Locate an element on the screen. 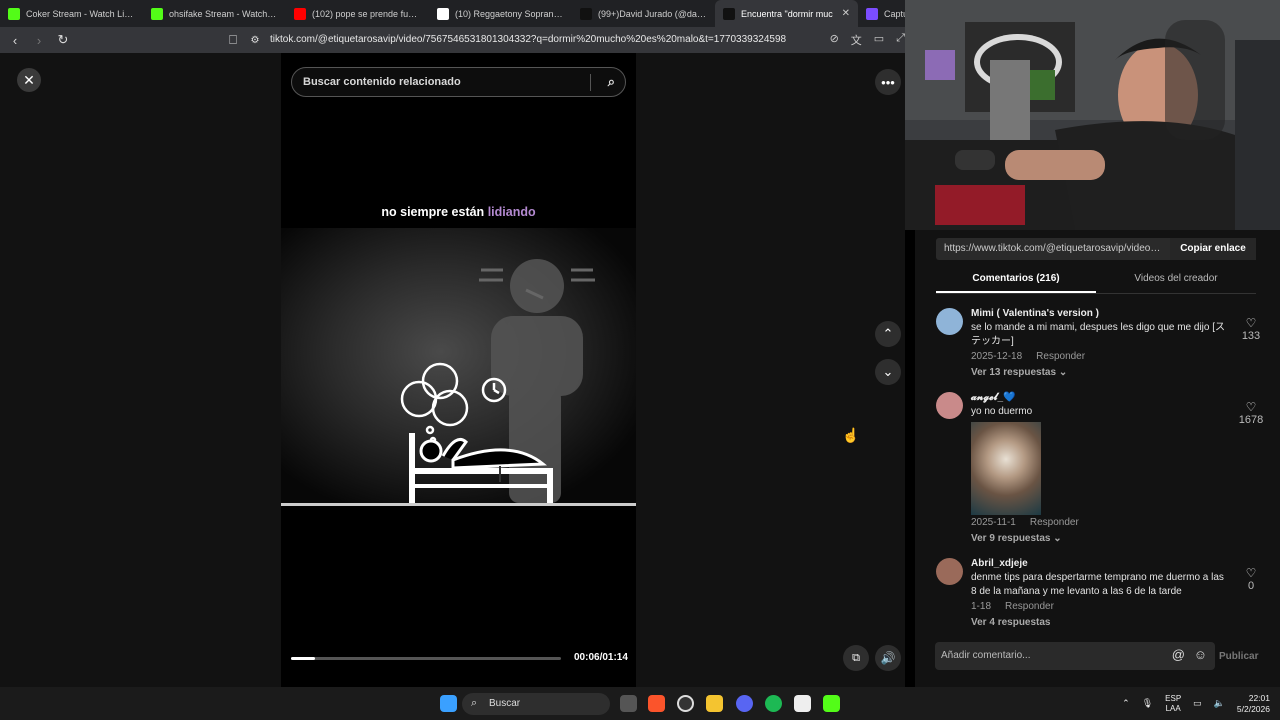 The image size is (1280, 720). close-tab-icon: ✕ is located at coordinates (846, 13).